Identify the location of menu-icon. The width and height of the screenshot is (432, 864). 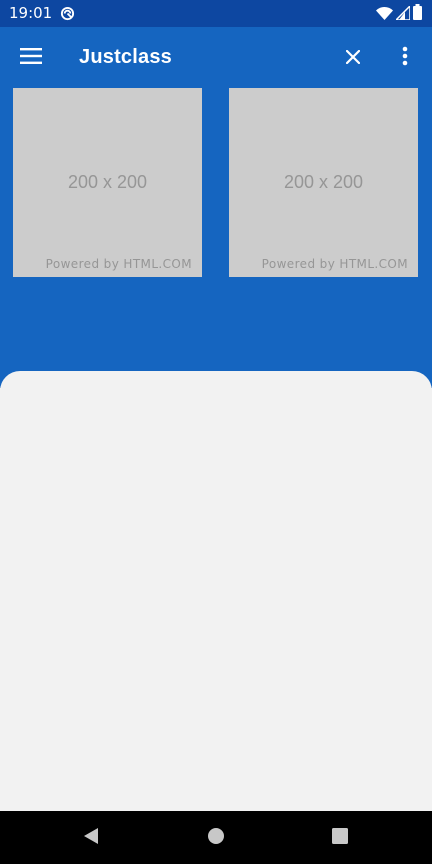
(31, 58).